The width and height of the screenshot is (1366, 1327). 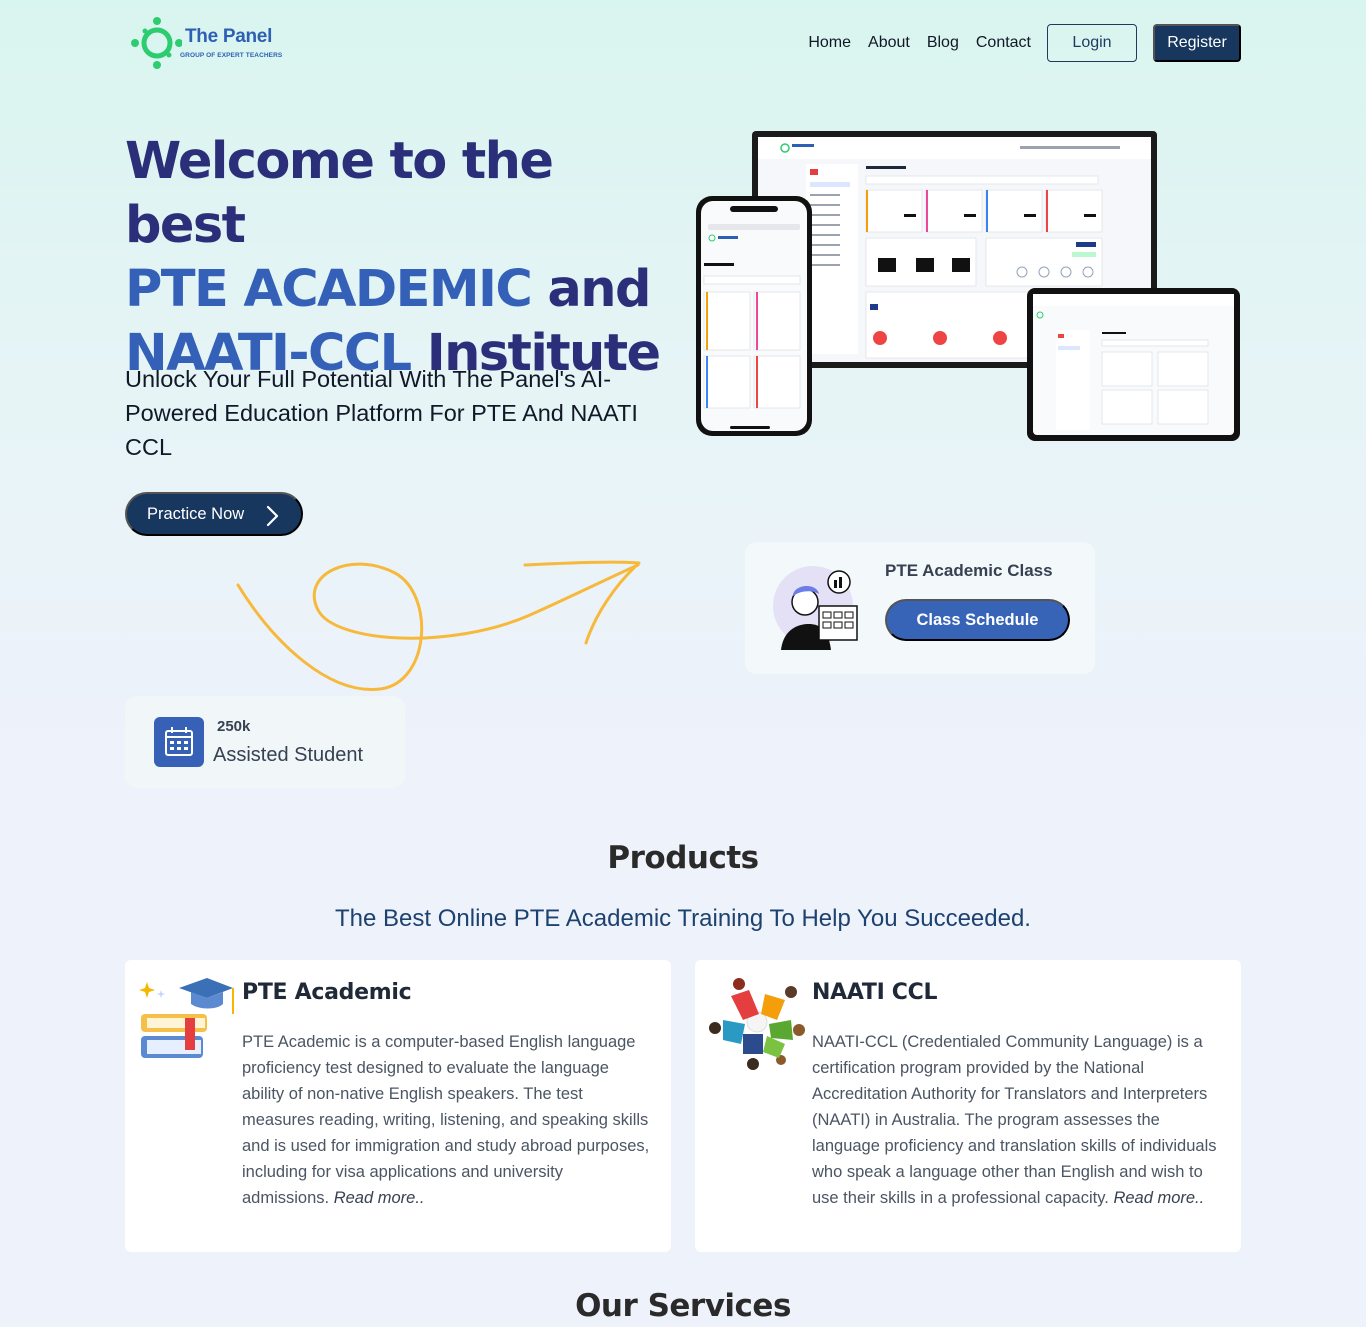 What do you see at coordinates (829, 43) in the screenshot?
I see `nav-link-home: Home` at bounding box center [829, 43].